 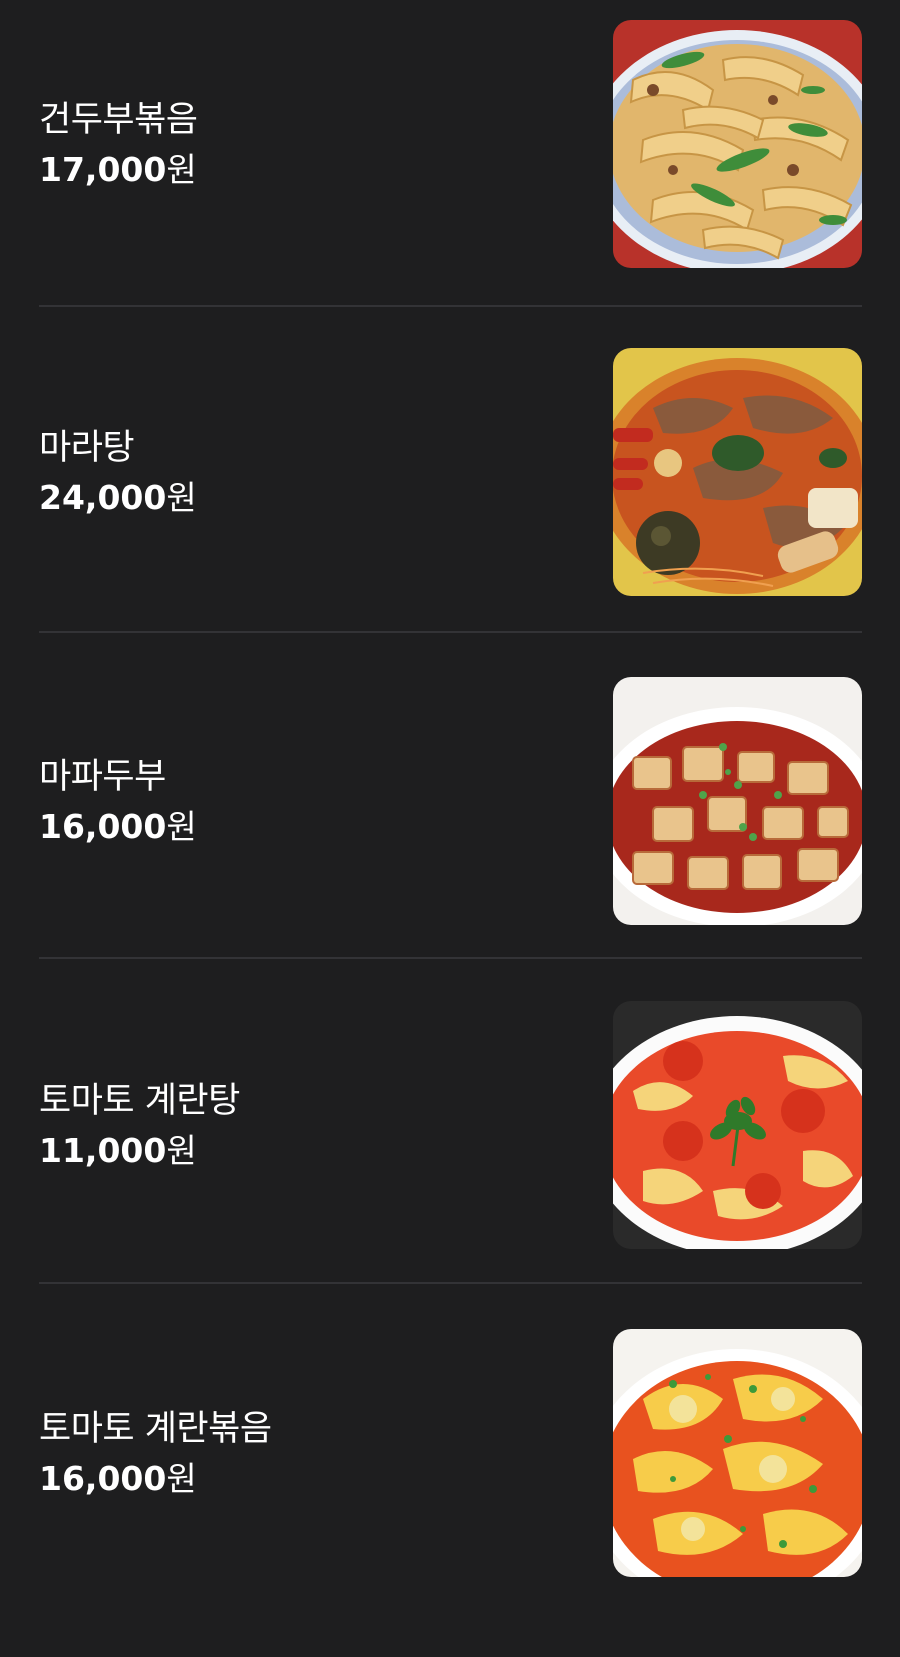 I want to click on price-amount: 24,000, so click(x=103, y=497).